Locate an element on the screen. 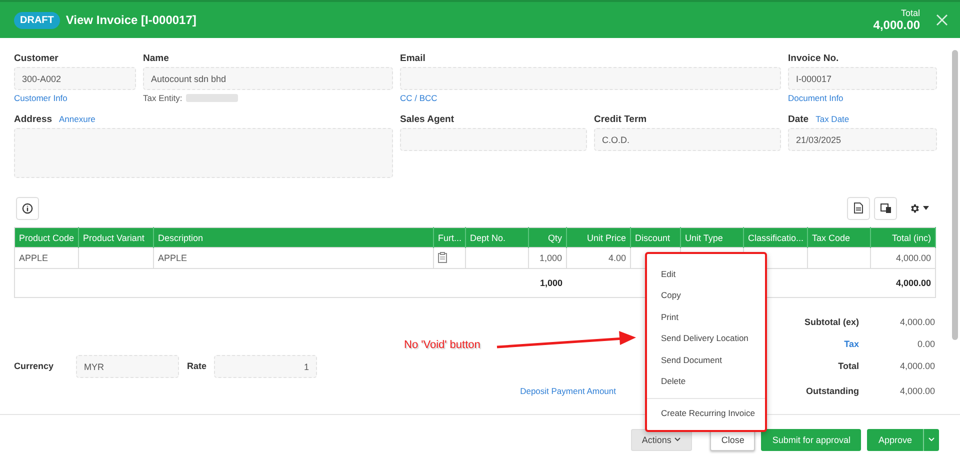 This screenshot has height=464, width=960. info-icon is located at coordinates (27, 208).